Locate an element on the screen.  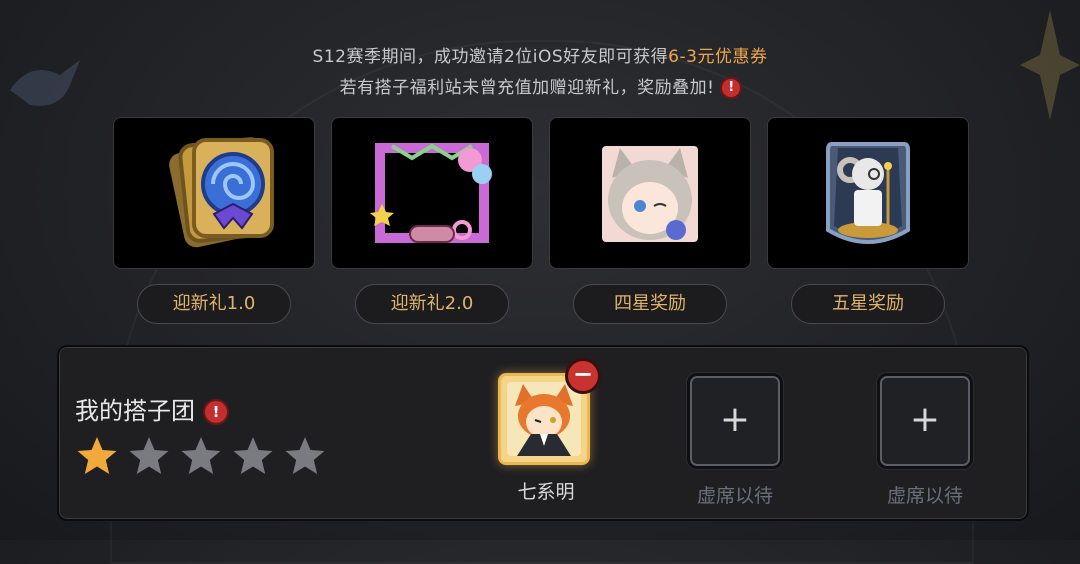
reward-item-welcome-1: 迎新礼1.0 is located at coordinates (214, 220).